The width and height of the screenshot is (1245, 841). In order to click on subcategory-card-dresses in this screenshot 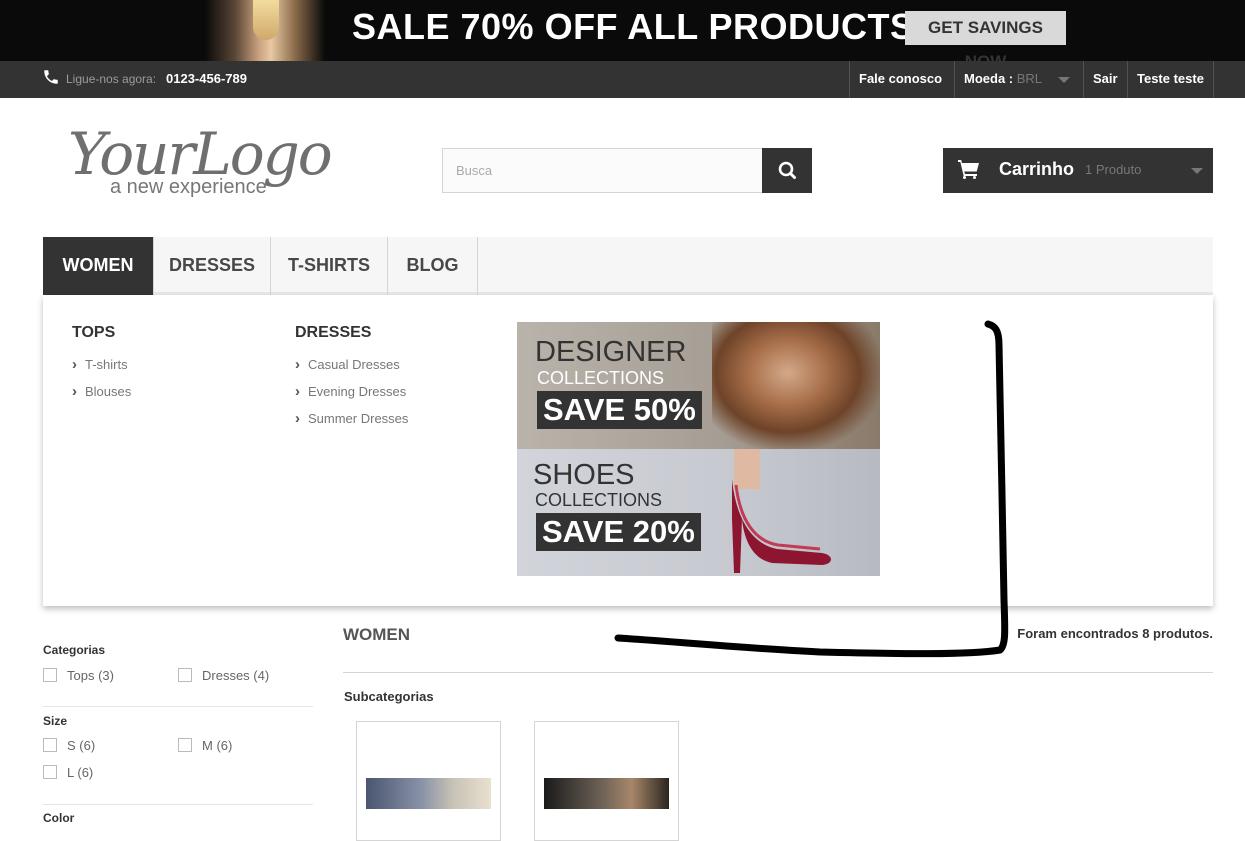, I will do `click(606, 781)`.